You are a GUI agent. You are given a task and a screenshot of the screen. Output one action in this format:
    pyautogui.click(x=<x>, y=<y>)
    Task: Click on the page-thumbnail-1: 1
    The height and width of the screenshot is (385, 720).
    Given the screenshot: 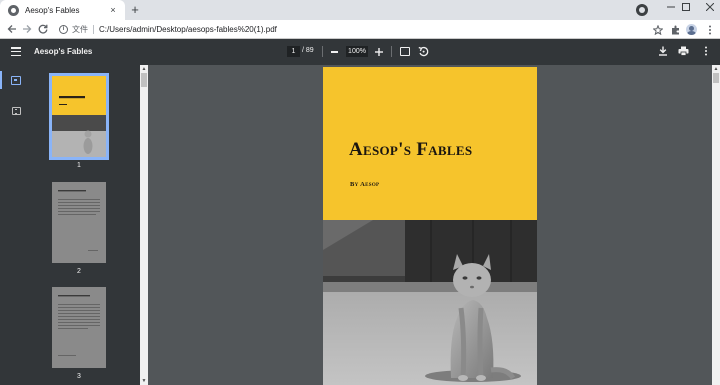 What is the action you would take?
    pyautogui.click(x=79, y=121)
    